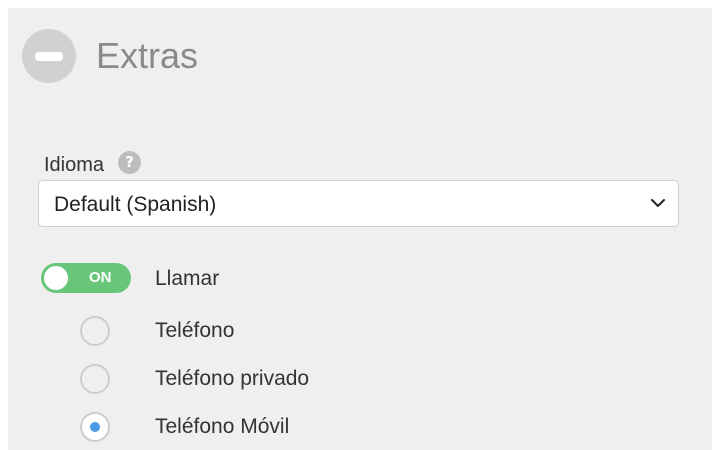 This screenshot has height=450, width=722. I want to click on call-toggle-label: Llamar, so click(187, 278).